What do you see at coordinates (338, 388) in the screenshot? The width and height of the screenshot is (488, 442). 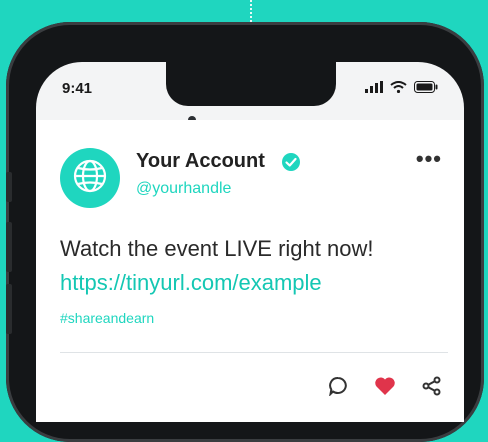 I see `comment-icon` at bounding box center [338, 388].